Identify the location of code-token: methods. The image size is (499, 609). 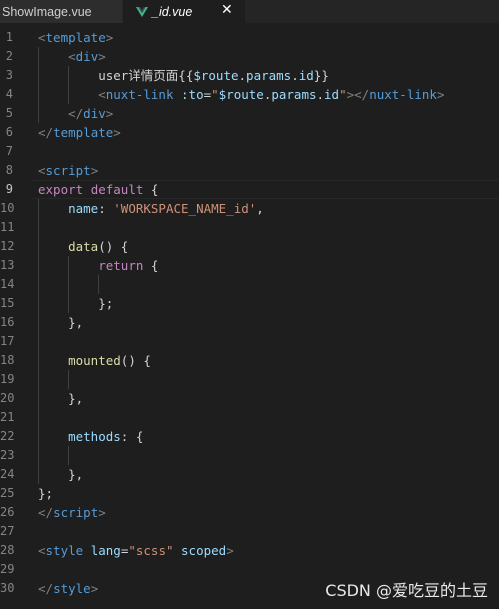
(94, 436).